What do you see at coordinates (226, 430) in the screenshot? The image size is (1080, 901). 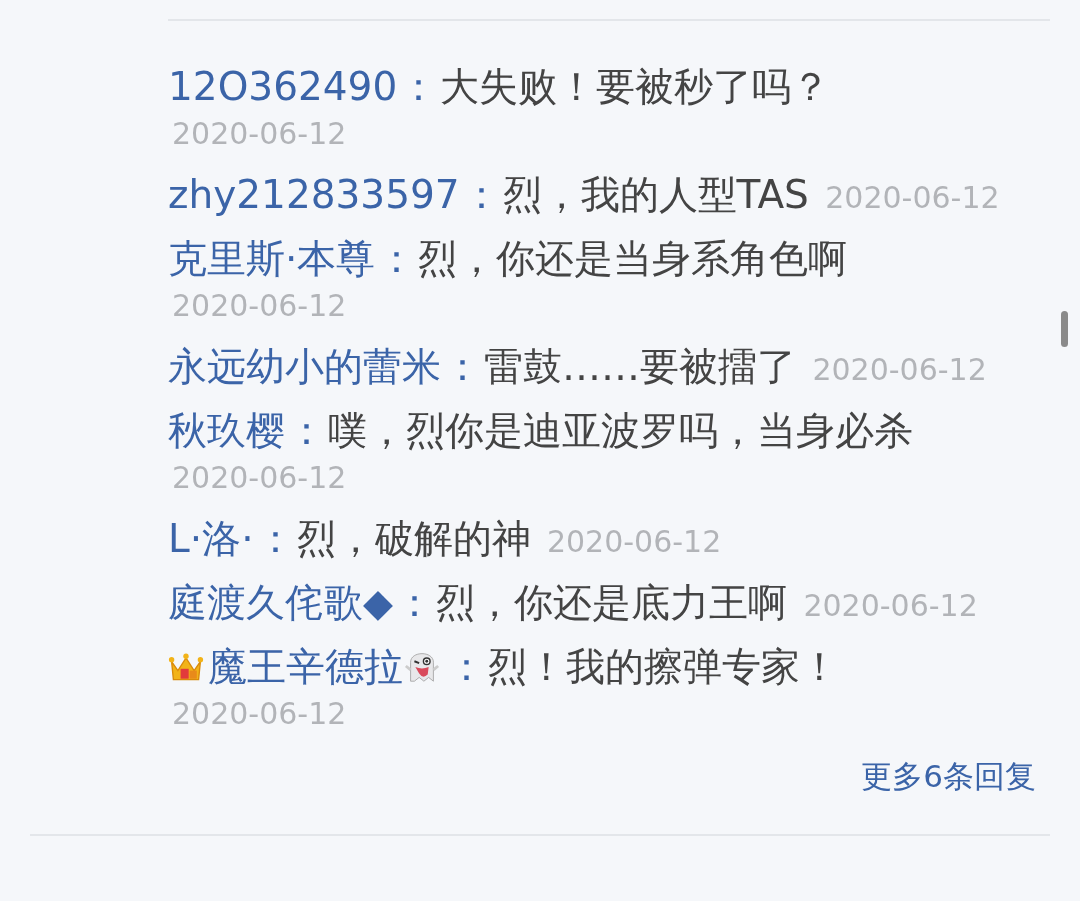 I see `user-name: 秋玖樱` at bounding box center [226, 430].